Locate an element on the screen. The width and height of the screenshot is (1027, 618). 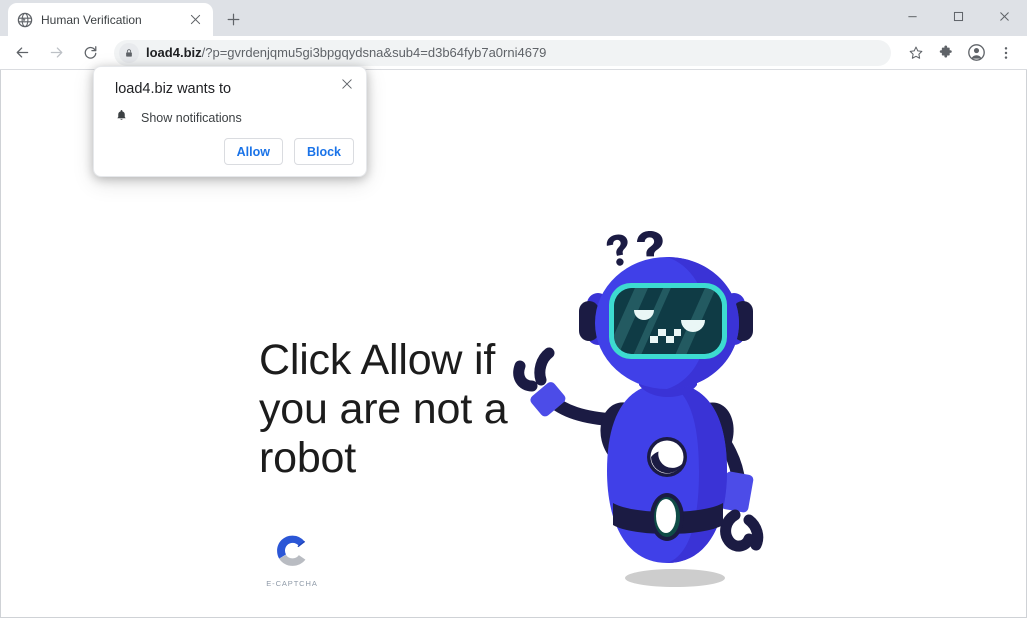
window-controls is located at coordinates (958, 16).